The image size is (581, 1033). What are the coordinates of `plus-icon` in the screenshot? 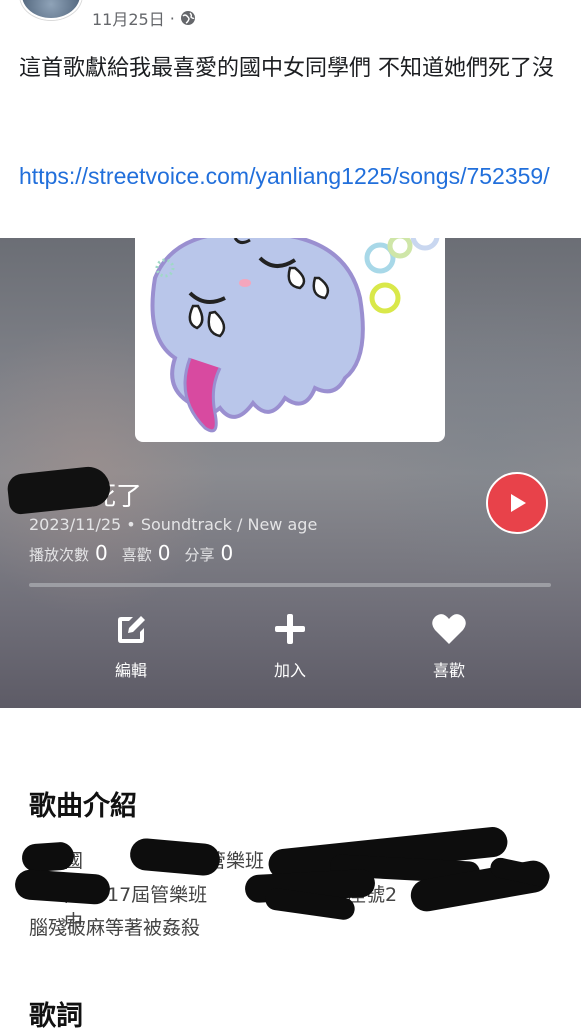 It's located at (290, 629).